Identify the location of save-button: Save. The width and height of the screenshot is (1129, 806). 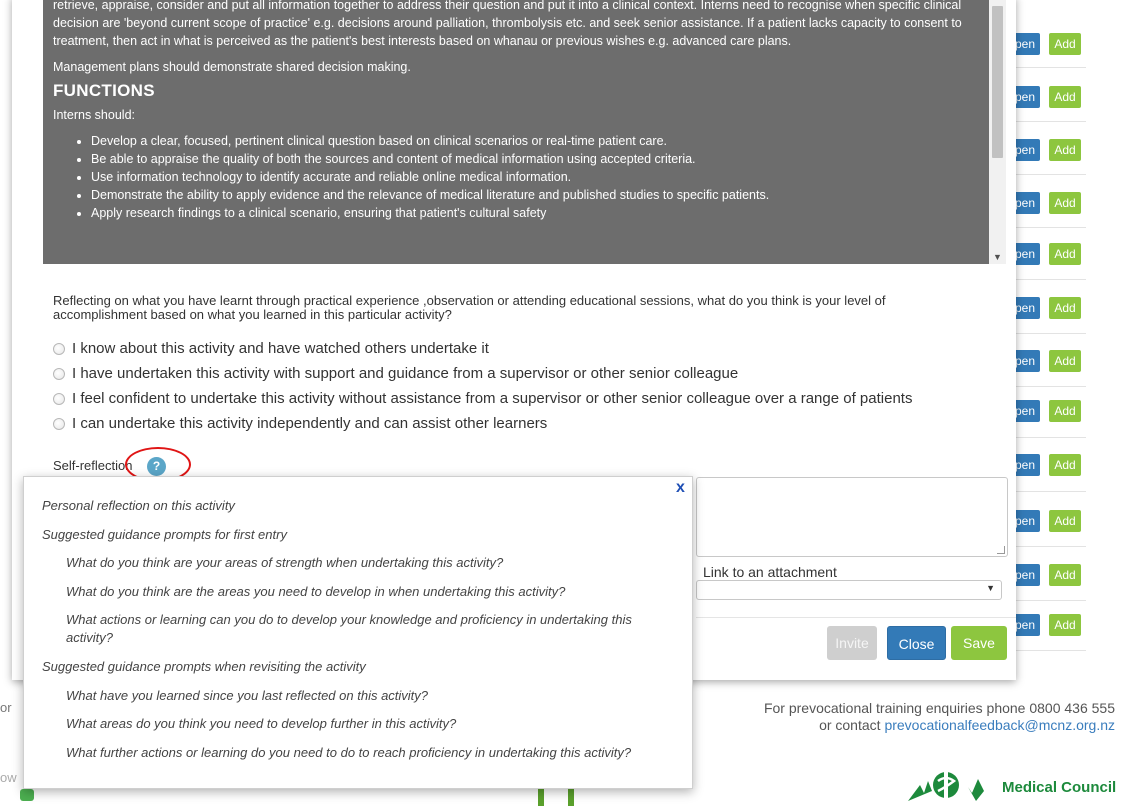
(979, 643).